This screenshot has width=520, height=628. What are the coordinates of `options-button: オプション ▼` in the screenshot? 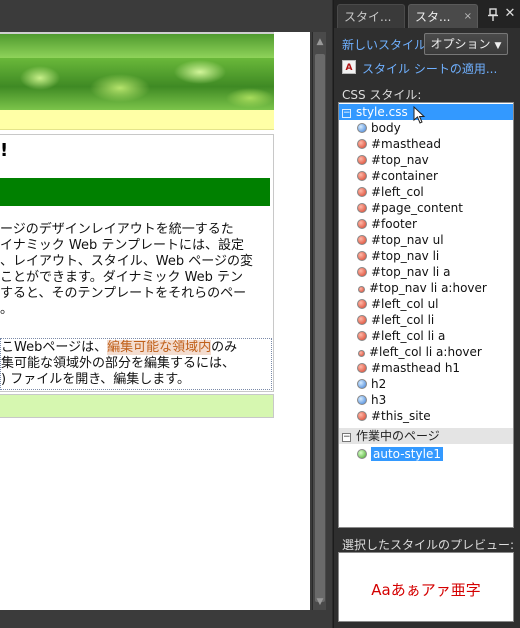 It's located at (466, 44).